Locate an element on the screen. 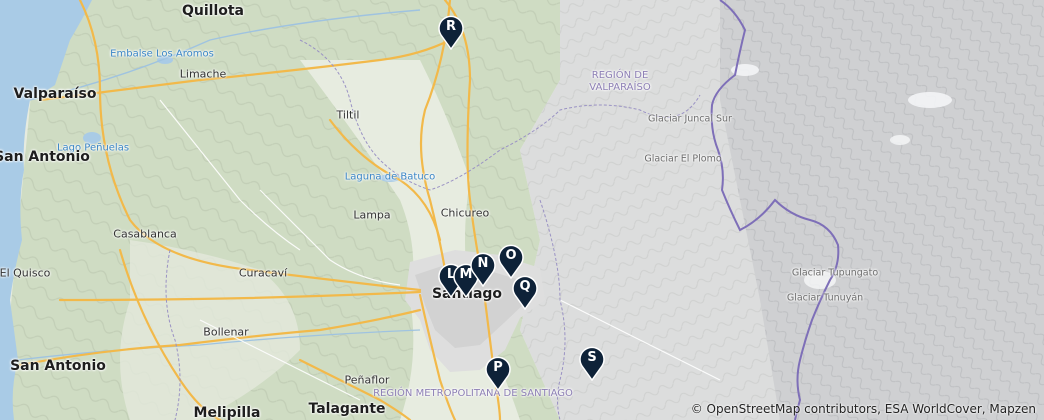 The image size is (1044, 420). map-marker-s: S is located at coordinates (592, 363).